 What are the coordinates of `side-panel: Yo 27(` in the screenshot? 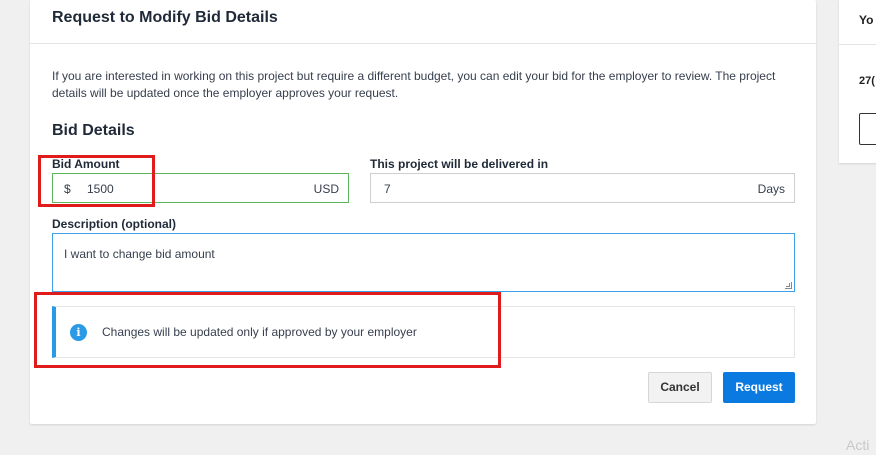 It's located at (857, 81).